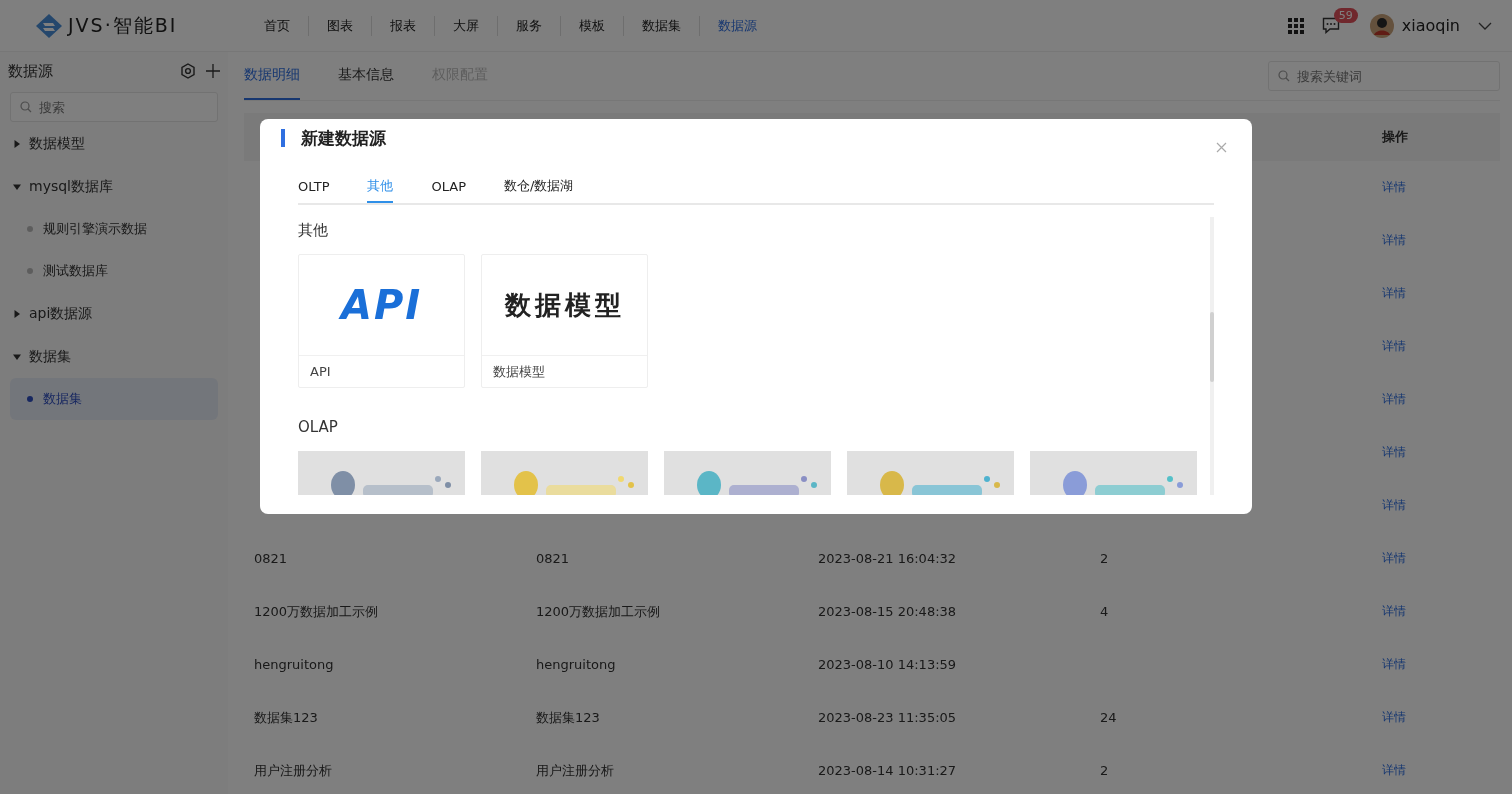  What do you see at coordinates (1395, 137) in the screenshot?
I see `column-header: 操作` at bounding box center [1395, 137].